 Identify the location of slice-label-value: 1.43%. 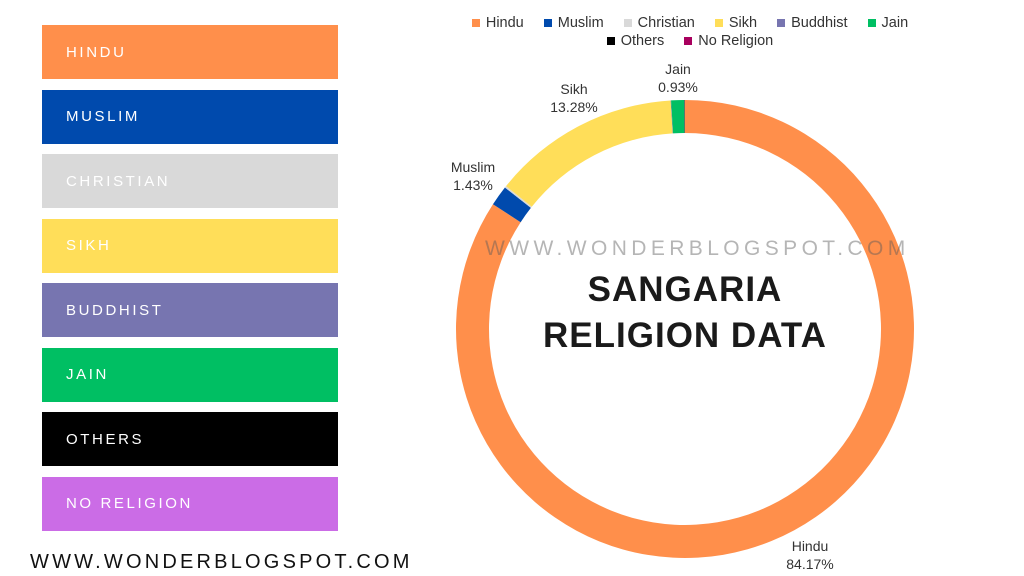
(473, 185).